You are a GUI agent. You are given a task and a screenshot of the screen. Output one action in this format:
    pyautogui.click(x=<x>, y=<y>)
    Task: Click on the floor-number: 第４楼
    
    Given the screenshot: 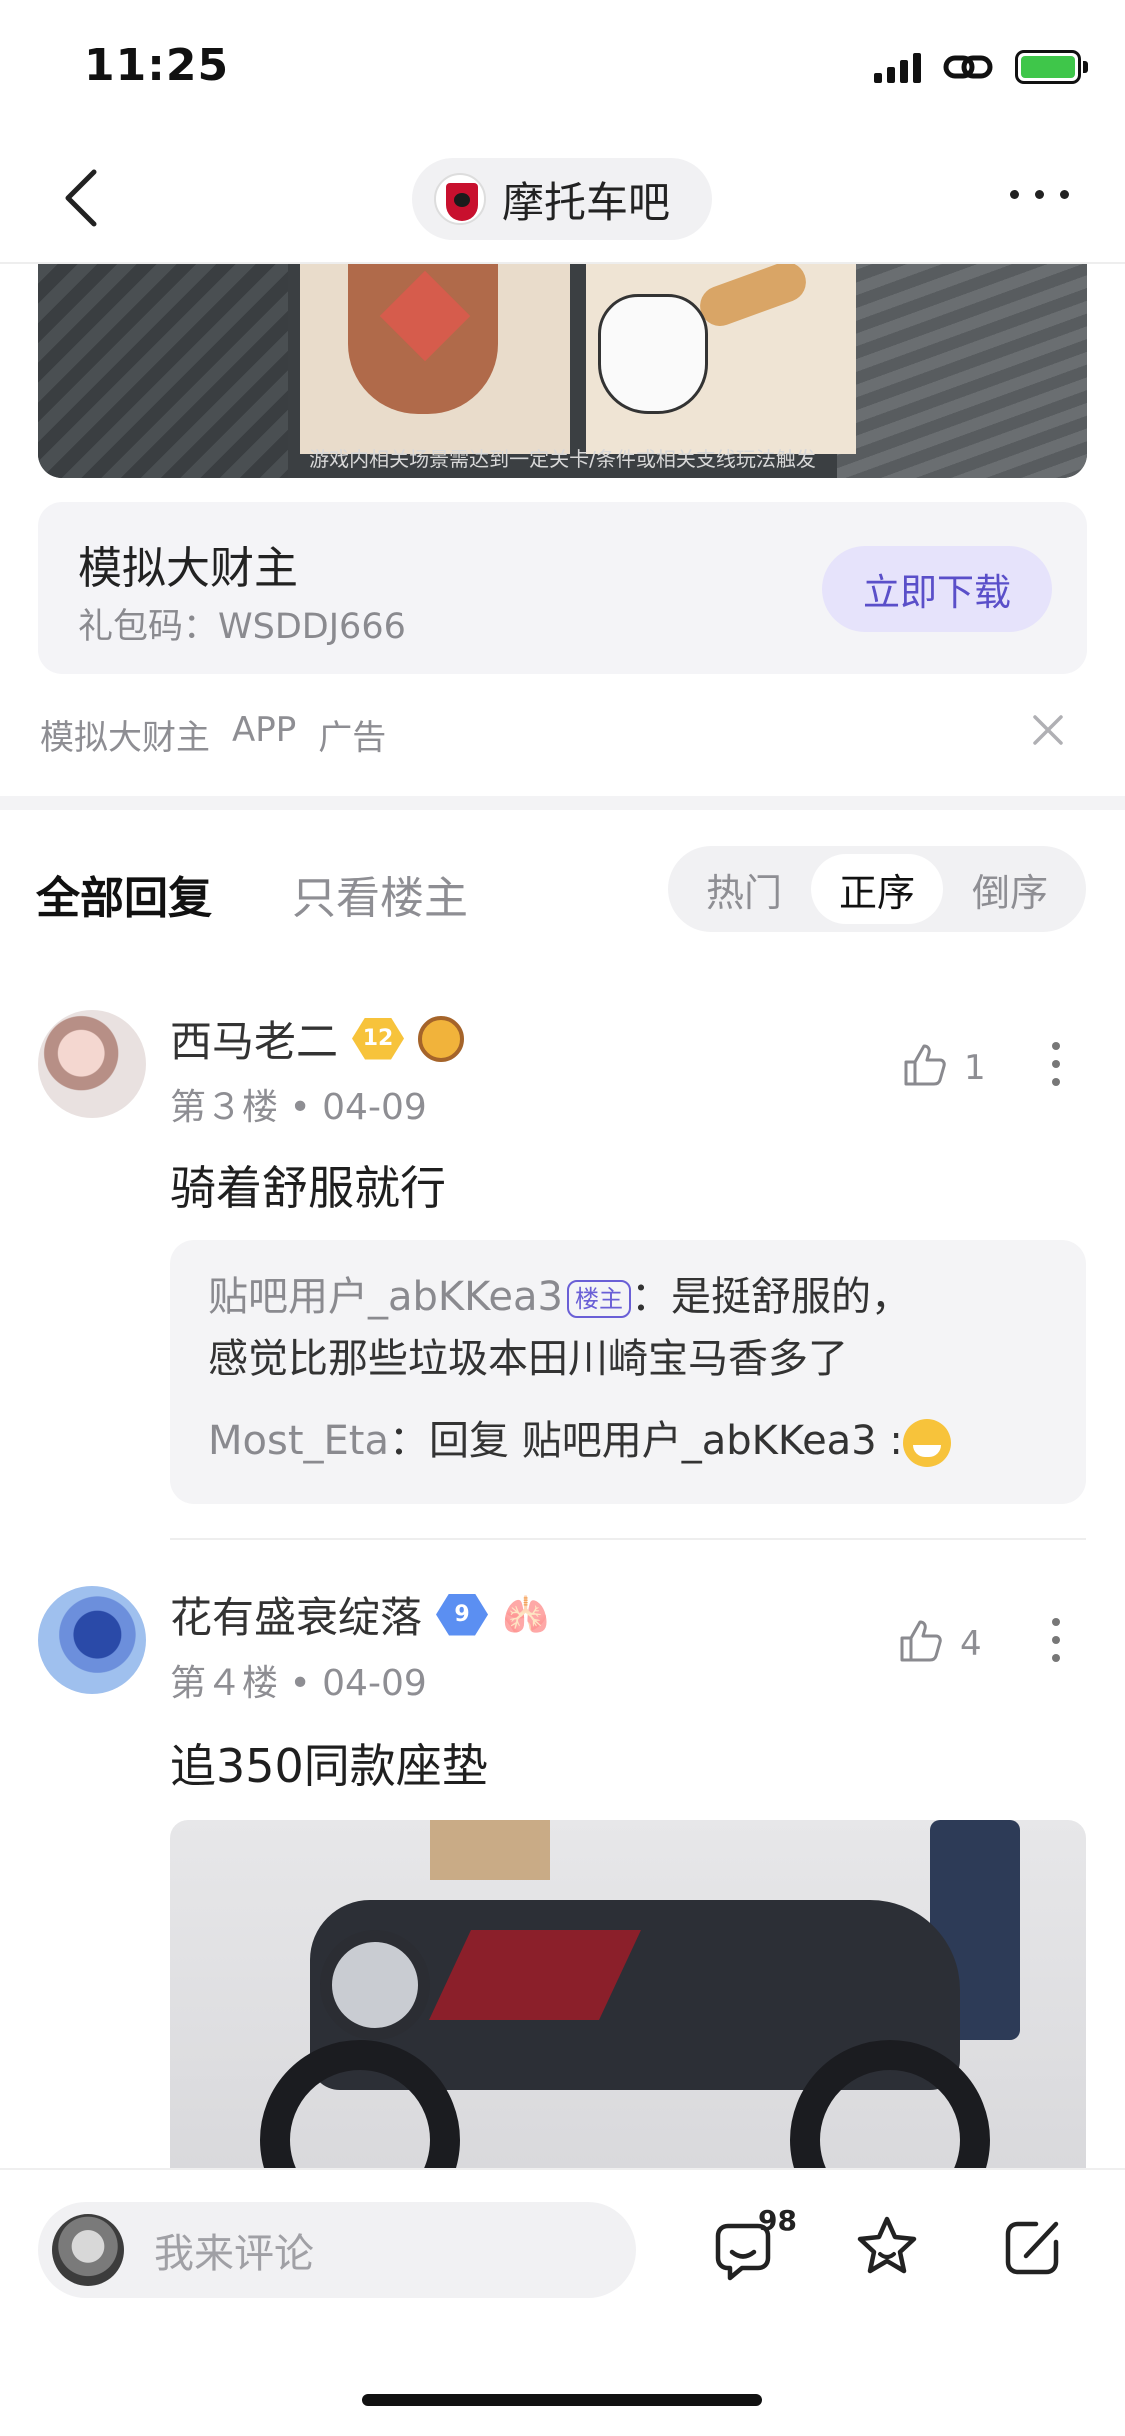 What is the action you would take?
    pyautogui.click(x=224, y=1683)
    